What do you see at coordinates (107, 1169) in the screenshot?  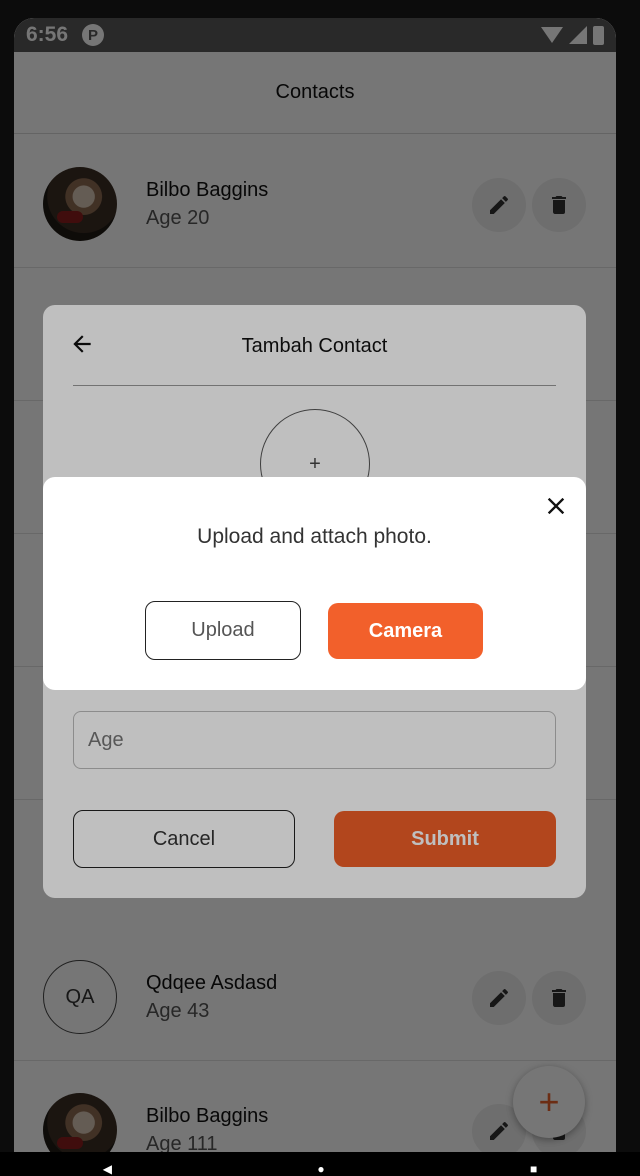 I see `nav-back-icon: ◀` at bounding box center [107, 1169].